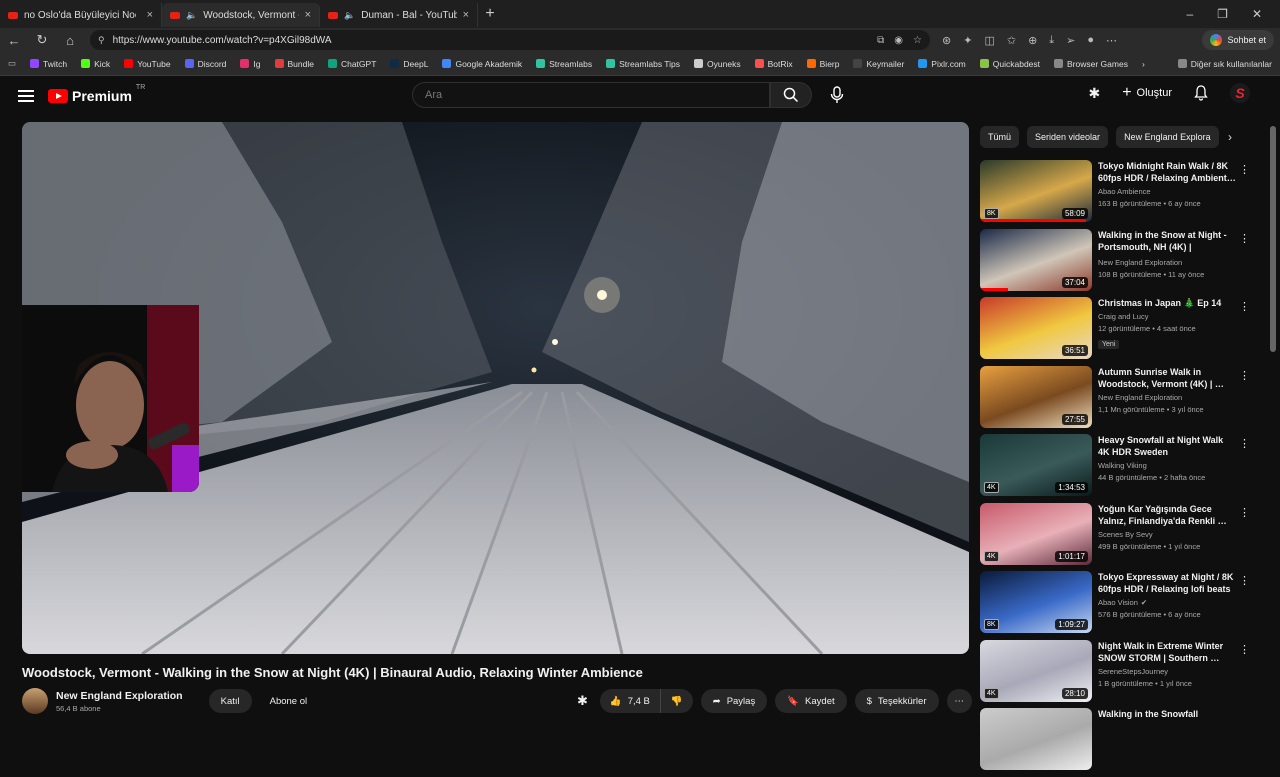 Image resolution: width=1280 pixels, height=777 pixels. What do you see at coordinates (1051, 40) in the screenshot?
I see `download-icon: ⤓` at bounding box center [1051, 40].